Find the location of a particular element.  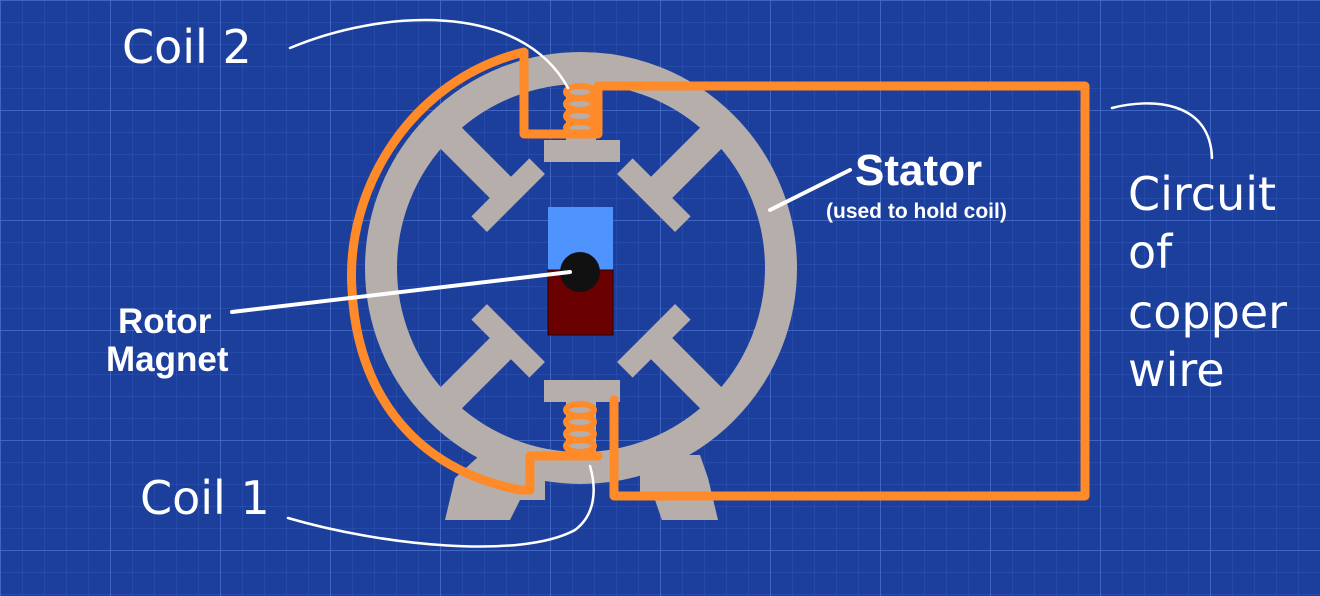

magnet-label: Magnet is located at coordinates (167, 359).